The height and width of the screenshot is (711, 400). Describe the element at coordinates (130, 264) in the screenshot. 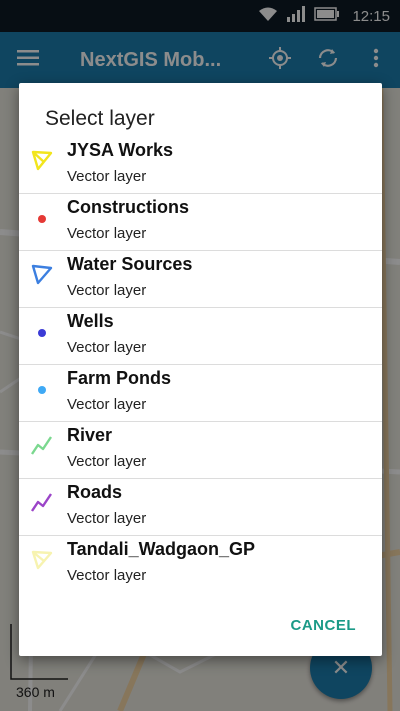

I see `layer-name: Water Sources` at that location.